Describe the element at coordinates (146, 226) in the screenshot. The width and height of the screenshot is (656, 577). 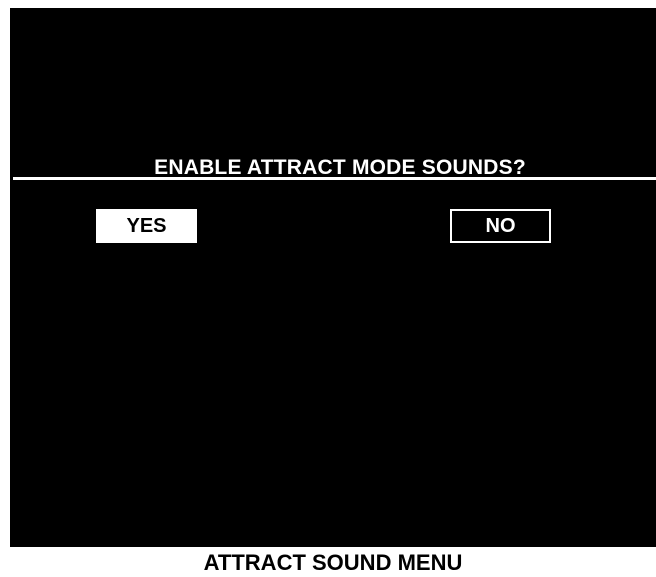
I see `yes-option-button: YES` at that location.